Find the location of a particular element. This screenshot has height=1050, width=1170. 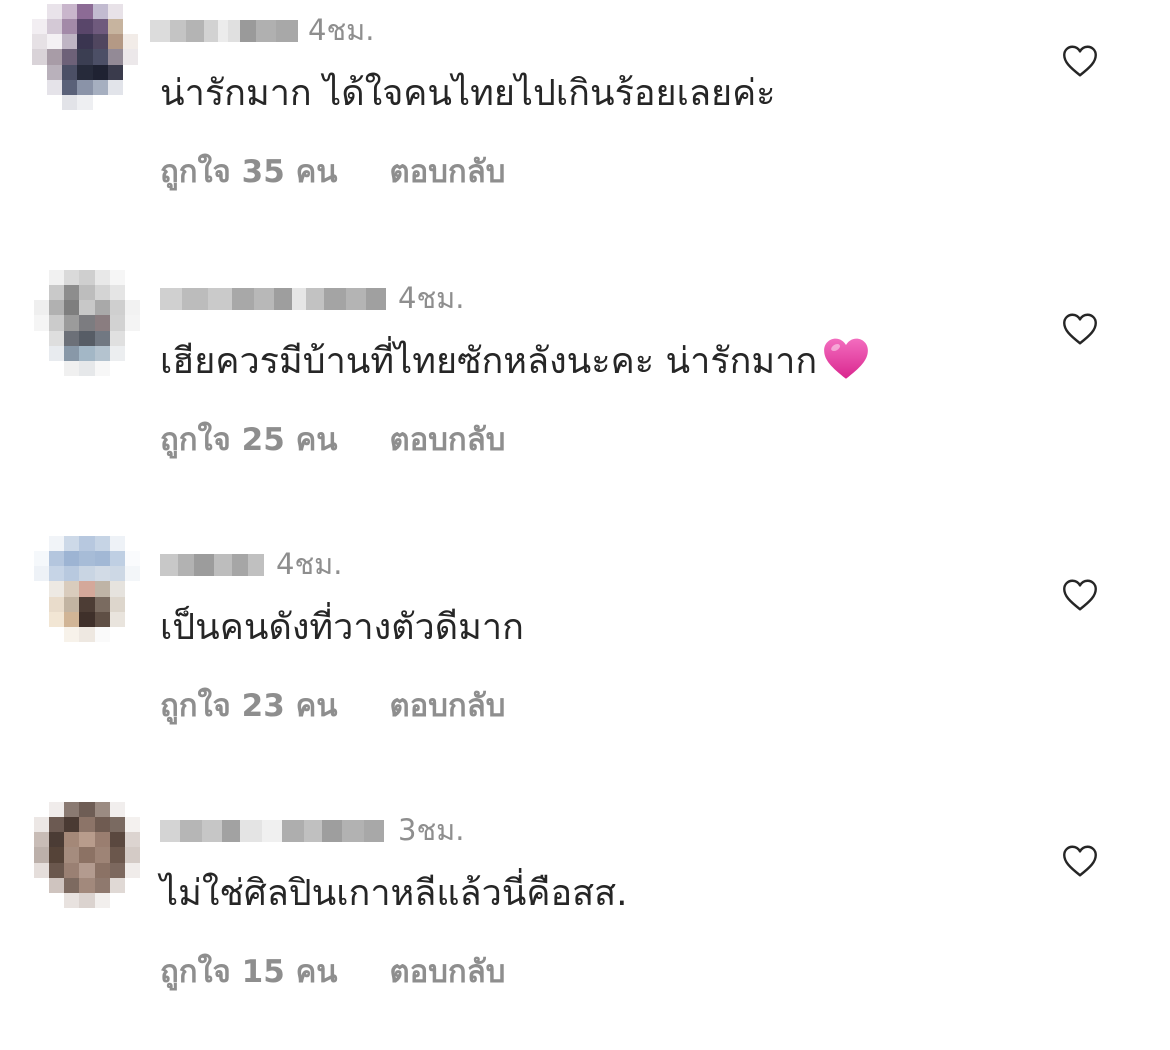

comment-actions: ถูกใจ 23 คน ตอบกลับ is located at coordinates (332, 705).